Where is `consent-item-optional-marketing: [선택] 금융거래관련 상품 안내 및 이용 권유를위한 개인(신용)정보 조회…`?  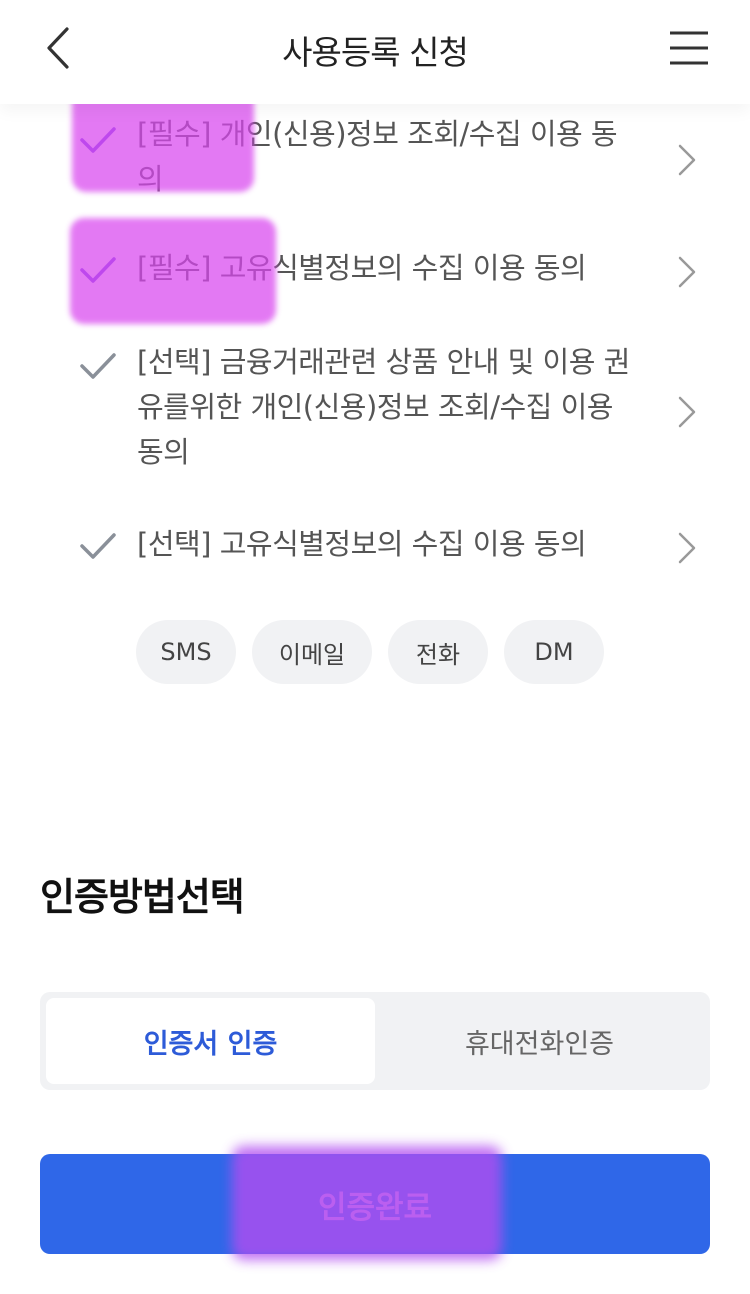
consent-item-optional-marketing: [선택] 금융거래관련 상품 안내 및 이용 권유를위한 개인(신용)정보 조회… is located at coordinates (375, 410).